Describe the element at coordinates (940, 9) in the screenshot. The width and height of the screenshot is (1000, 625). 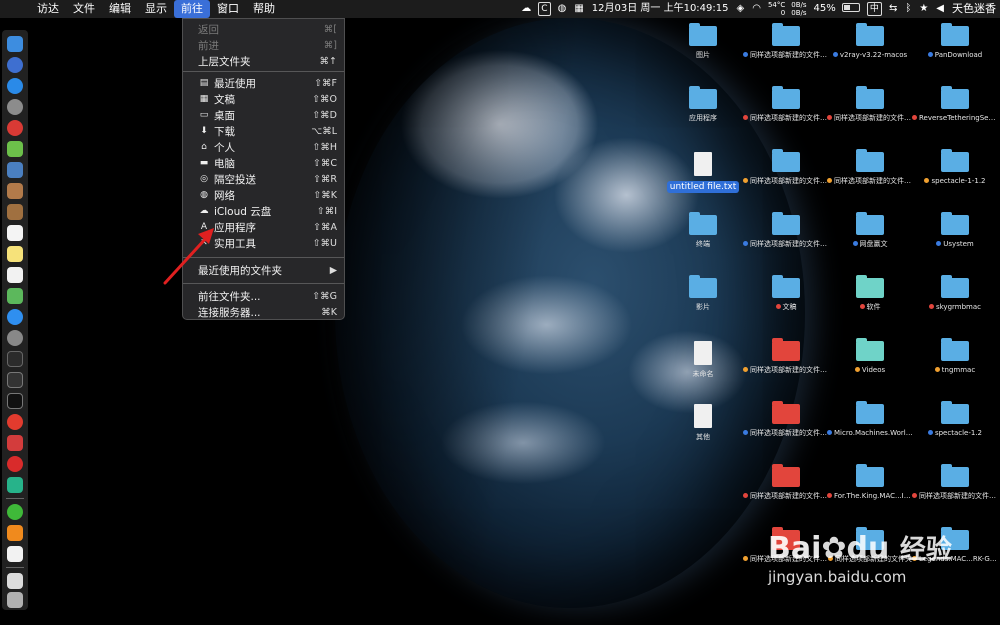
I see `volume-icon: ◀` at that location.